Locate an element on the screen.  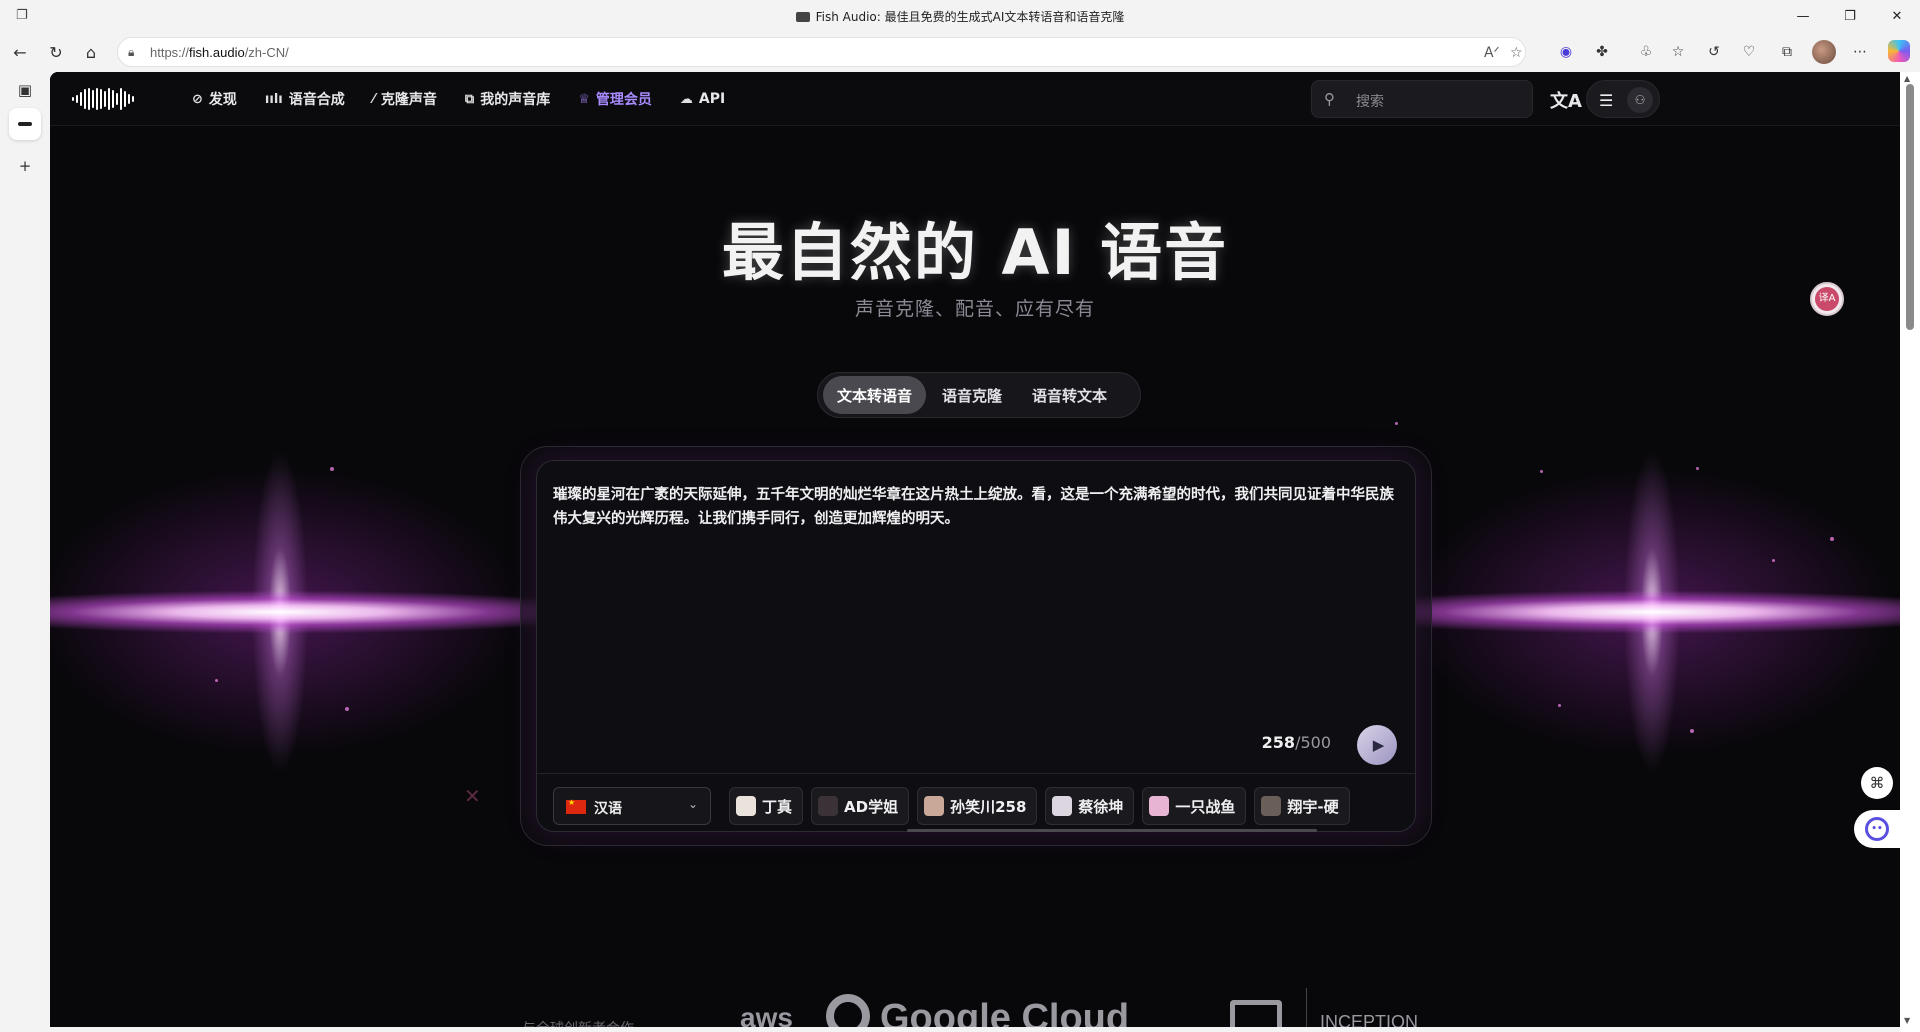
translate-float-button: 译A is located at coordinates (1827, 299).